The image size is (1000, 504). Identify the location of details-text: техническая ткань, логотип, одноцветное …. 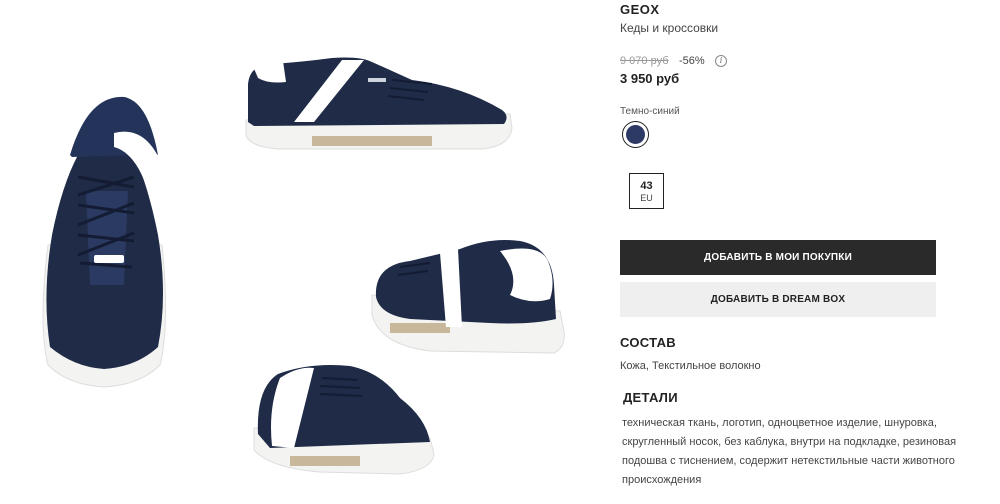
(789, 451).